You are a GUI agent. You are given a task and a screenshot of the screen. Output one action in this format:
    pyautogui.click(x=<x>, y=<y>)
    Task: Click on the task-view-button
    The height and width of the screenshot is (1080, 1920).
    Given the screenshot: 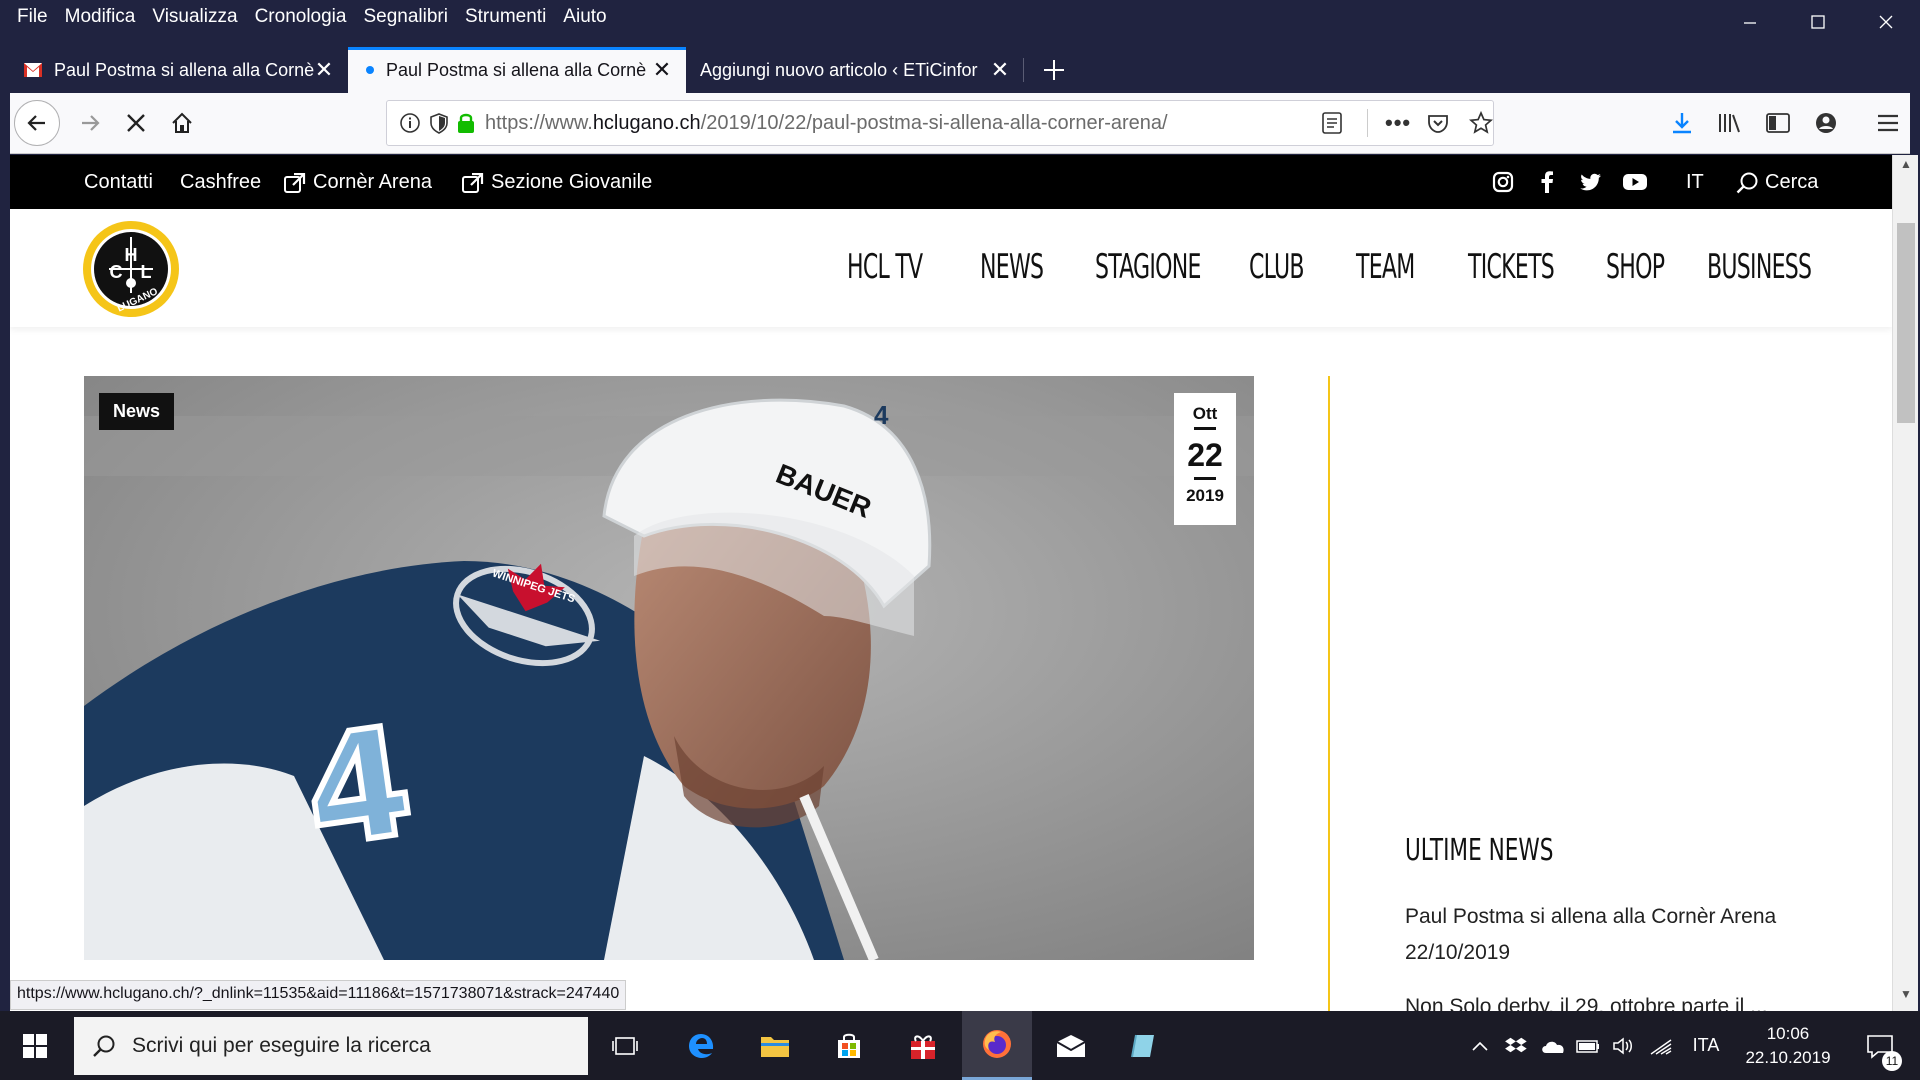 What is the action you would take?
    pyautogui.click(x=625, y=1045)
    